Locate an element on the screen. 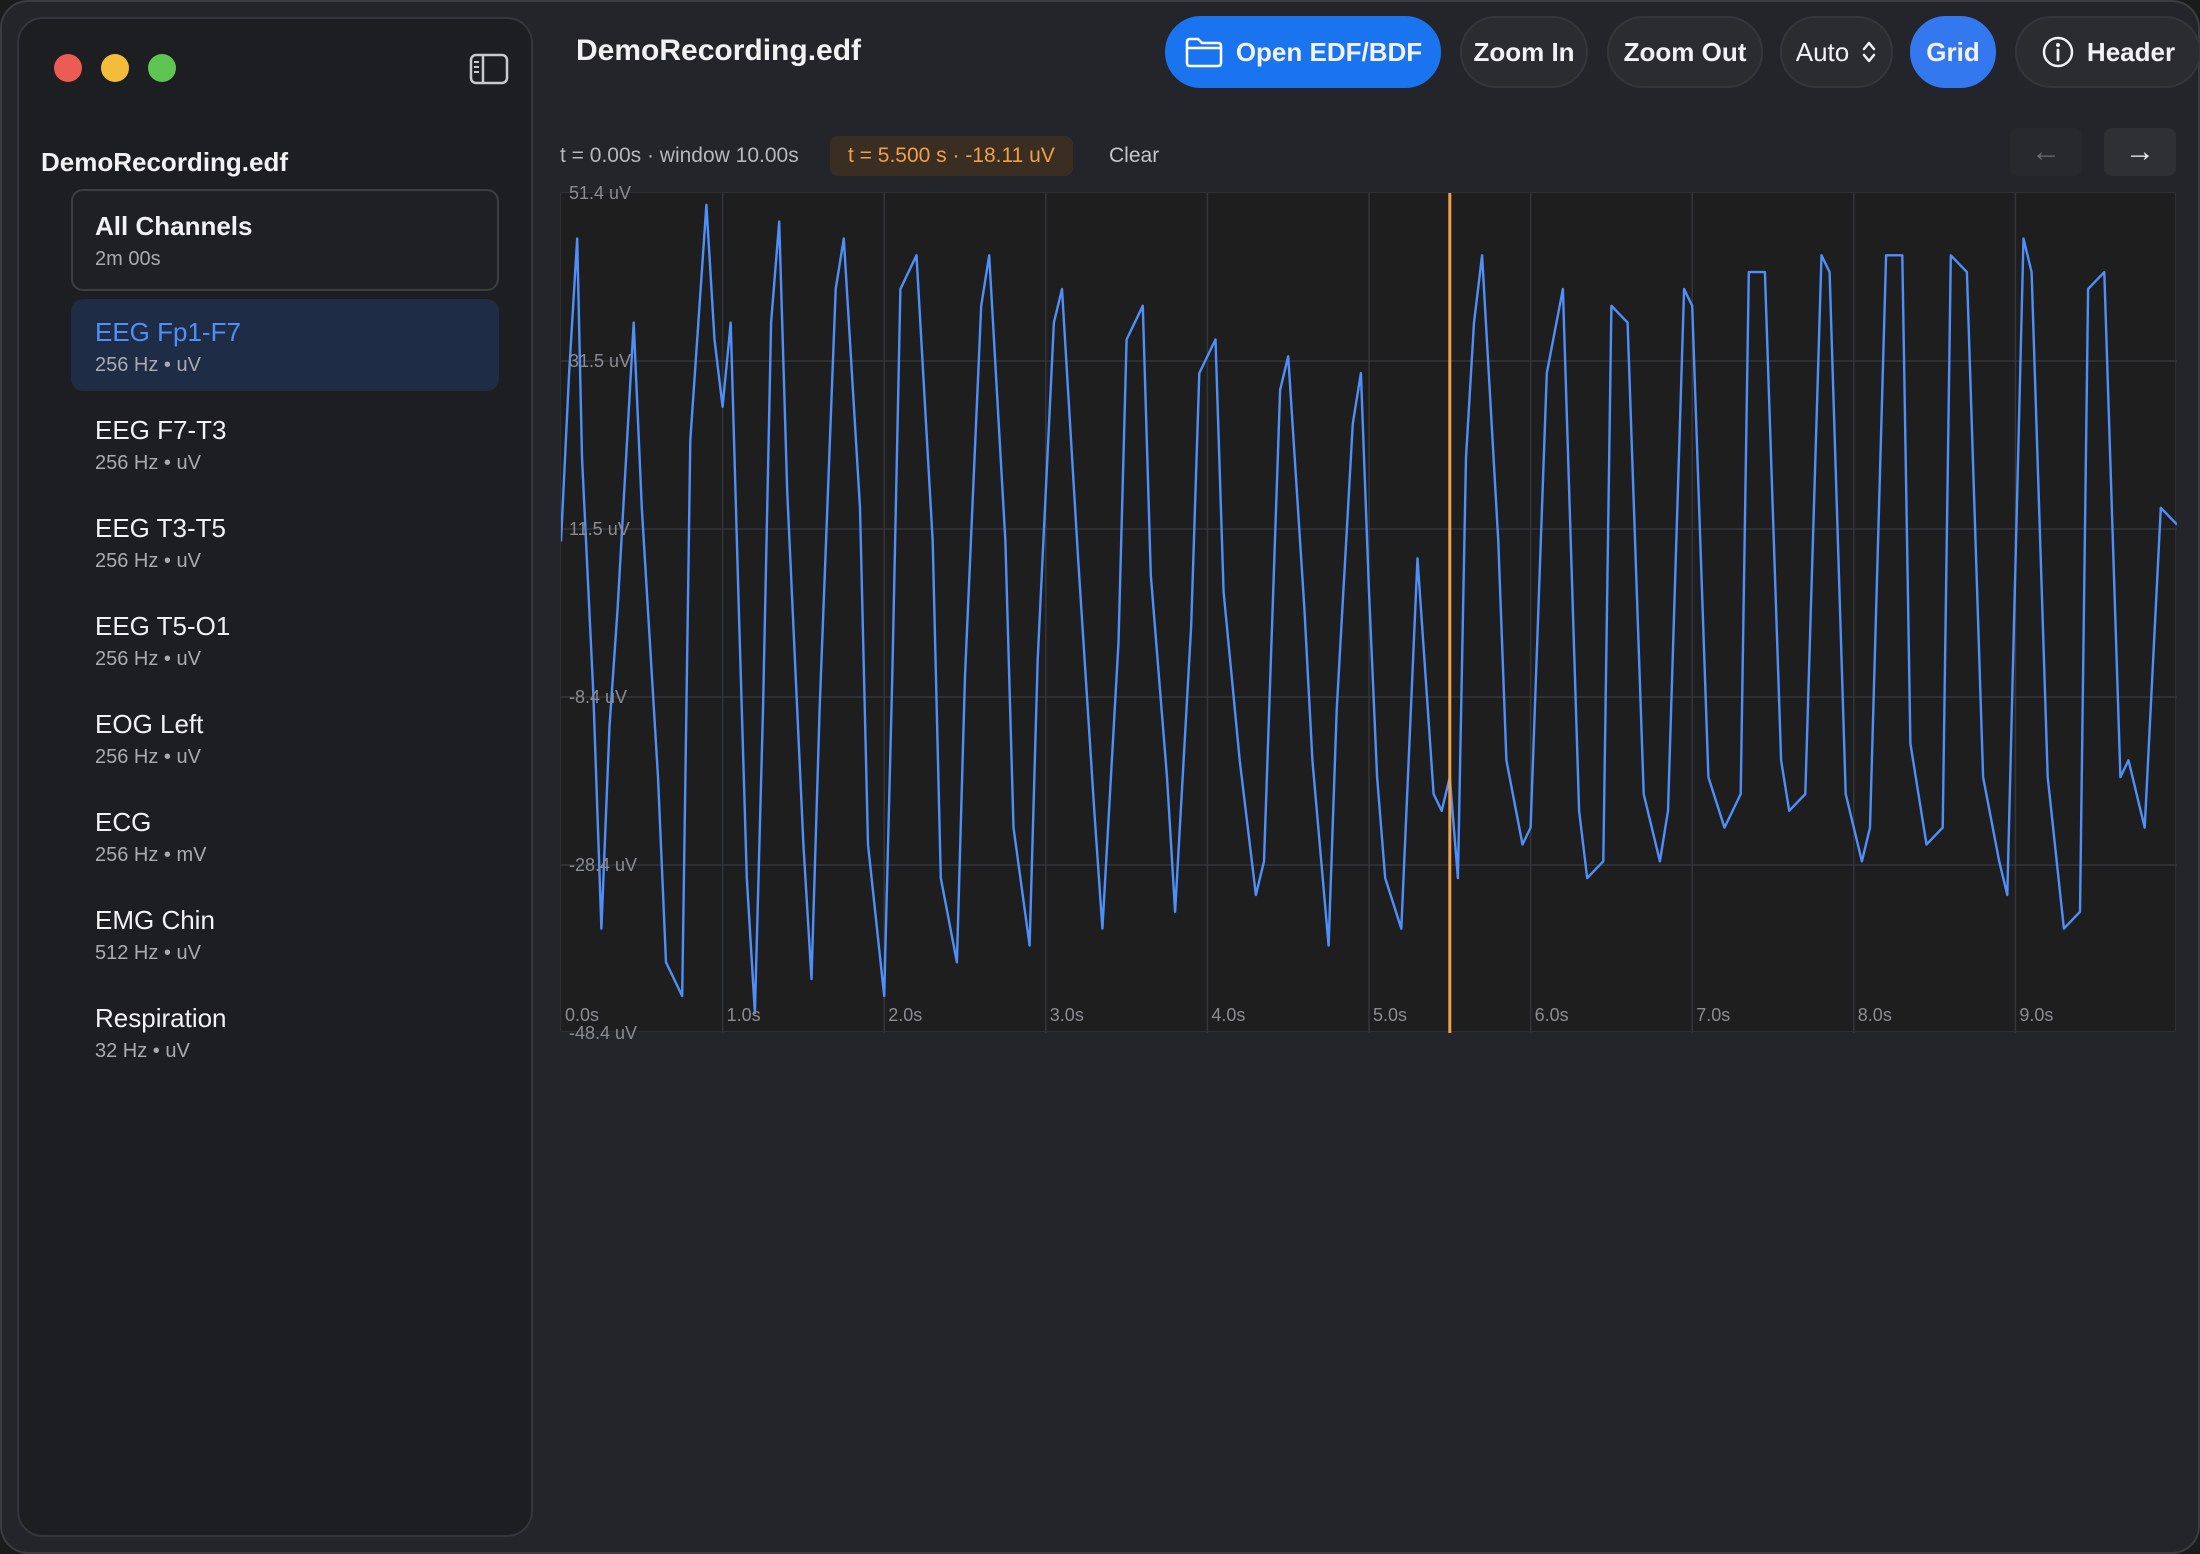 This screenshot has height=1554, width=2200. arrow-right-icon: → is located at coordinates (2140, 151).